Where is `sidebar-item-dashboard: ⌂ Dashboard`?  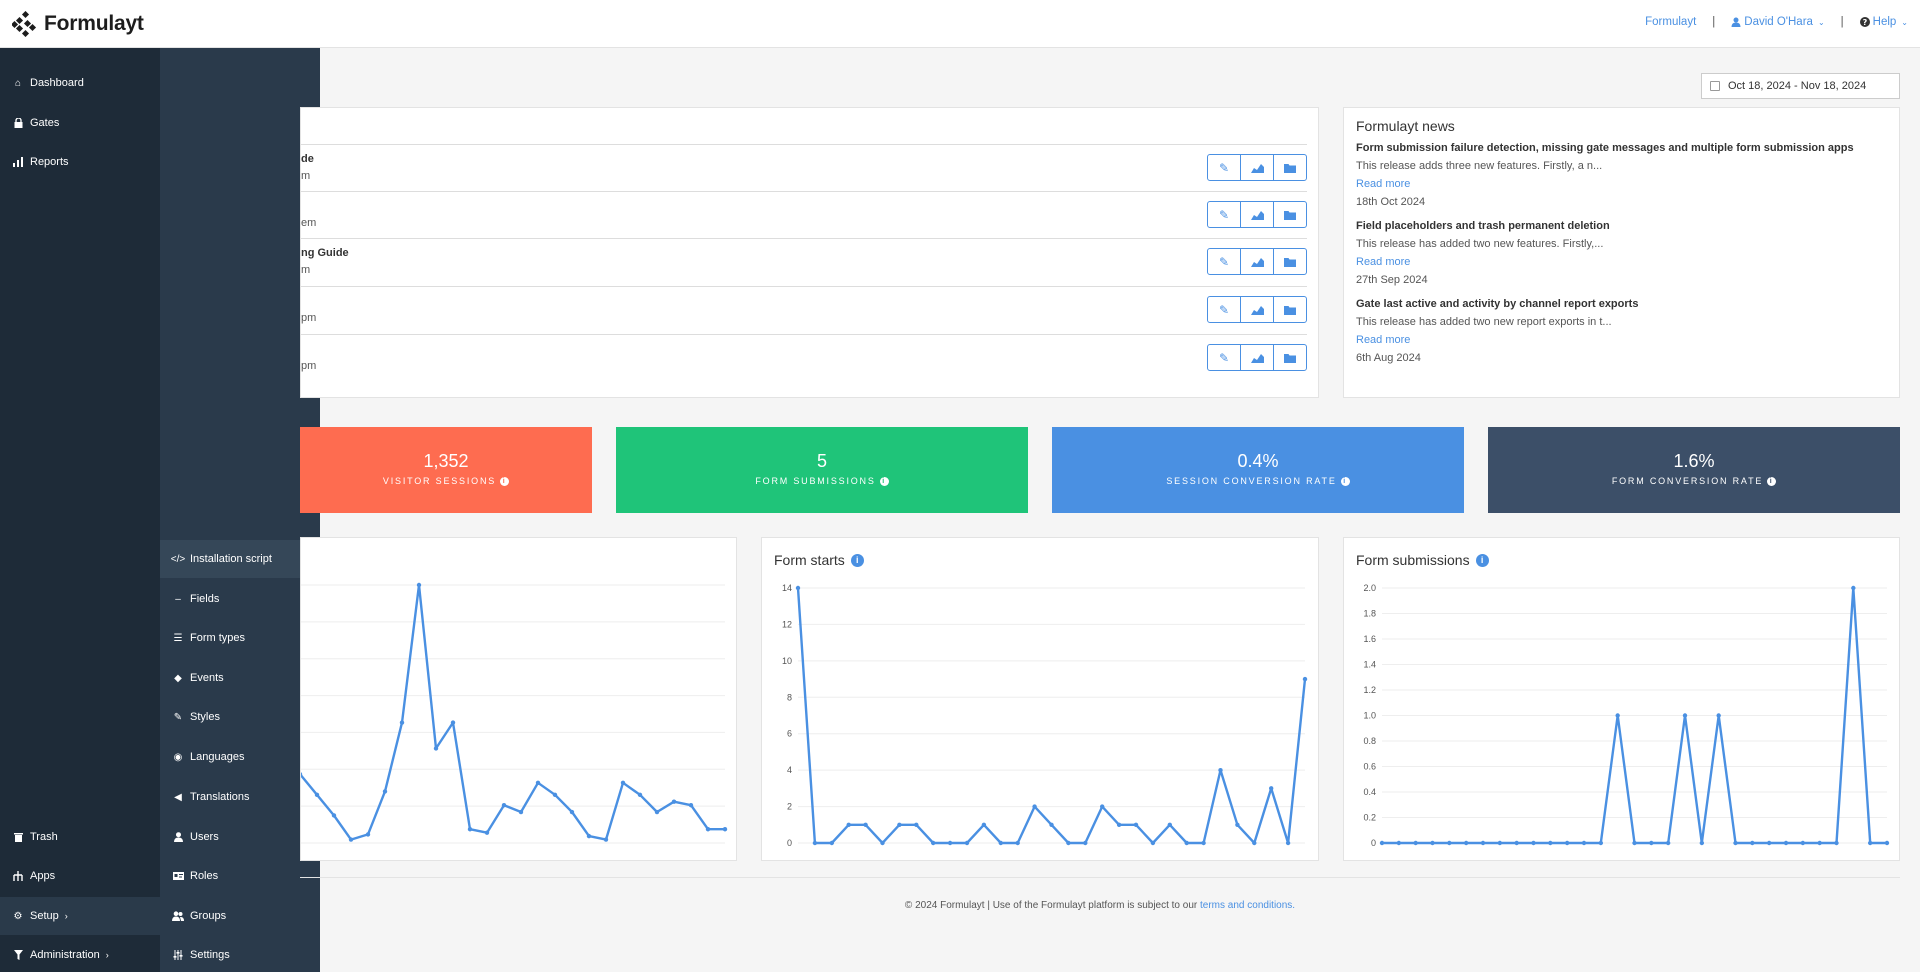 sidebar-item-dashboard: ⌂ Dashboard is located at coordinates (80, 83).